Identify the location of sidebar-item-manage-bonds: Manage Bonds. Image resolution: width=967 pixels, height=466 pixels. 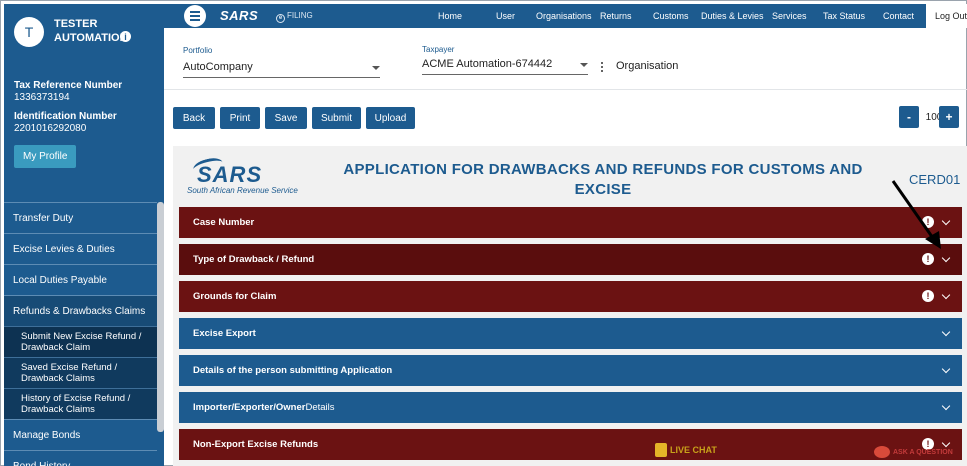
(80, 434).